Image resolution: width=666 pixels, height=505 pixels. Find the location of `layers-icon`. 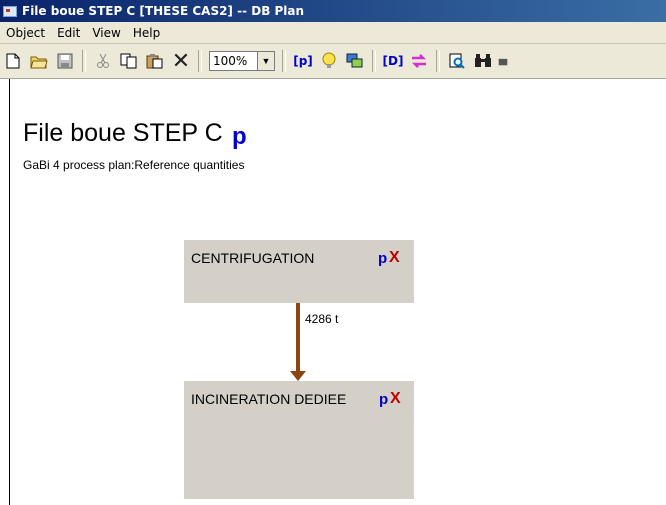

layers-icon is located at coordinates (355, 61).